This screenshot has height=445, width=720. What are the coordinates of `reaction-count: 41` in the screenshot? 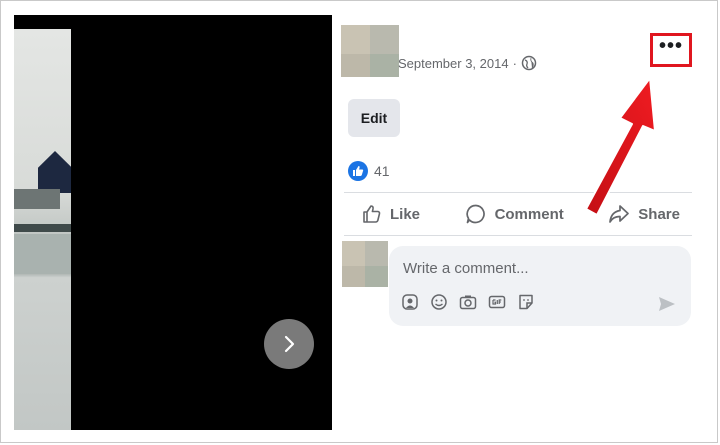 It's located at (382, 171).